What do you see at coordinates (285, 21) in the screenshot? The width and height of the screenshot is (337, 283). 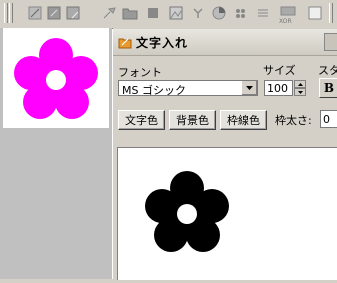 I see `xor-label: XOR` at bounding box center [285, 21].